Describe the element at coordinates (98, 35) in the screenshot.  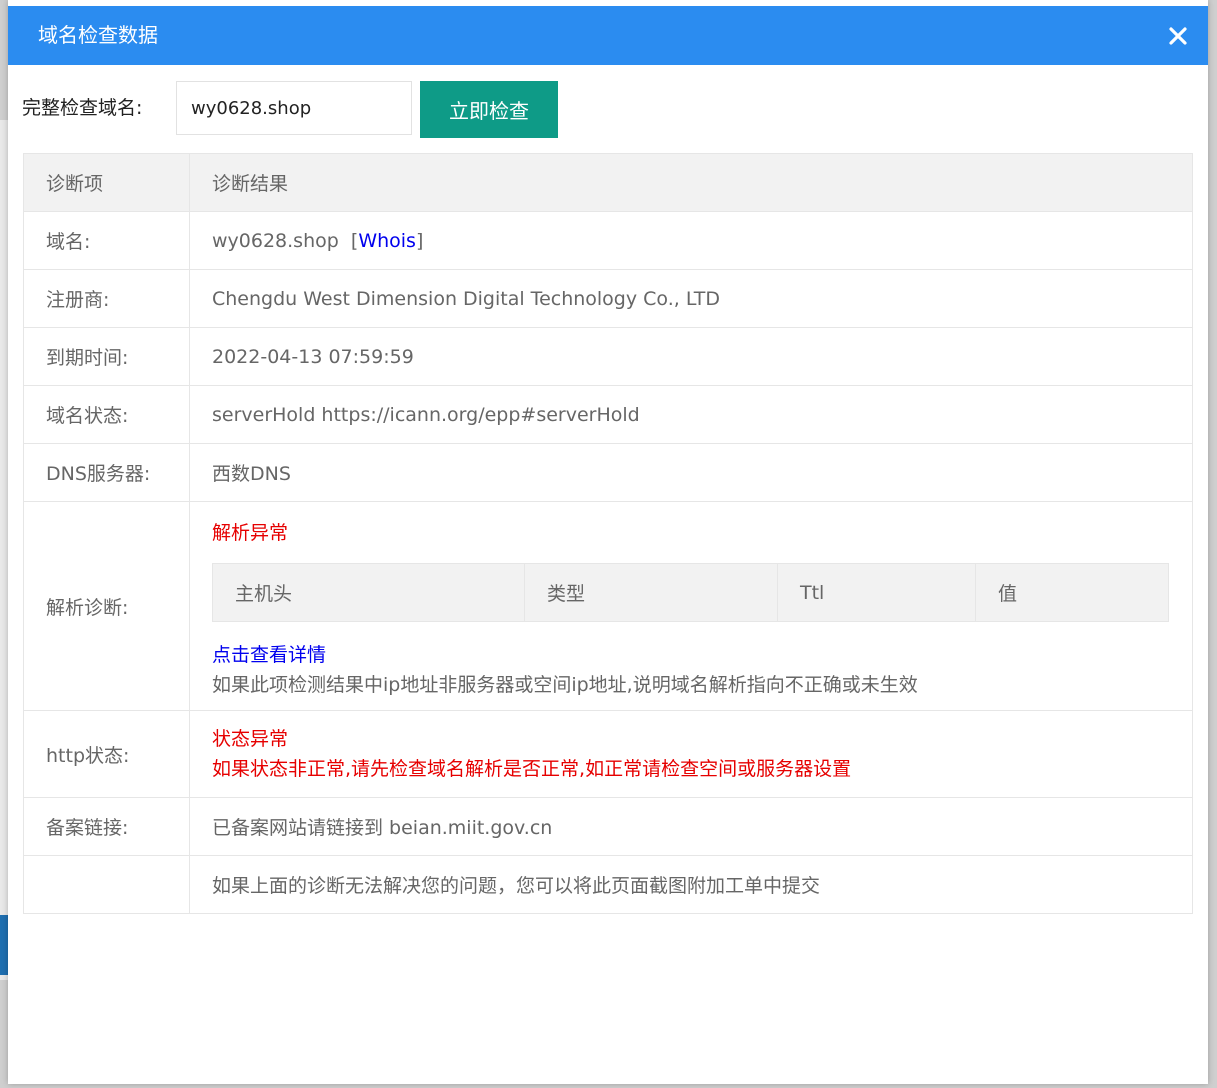
I see `dialog-title: 域名检查数据` at that location.